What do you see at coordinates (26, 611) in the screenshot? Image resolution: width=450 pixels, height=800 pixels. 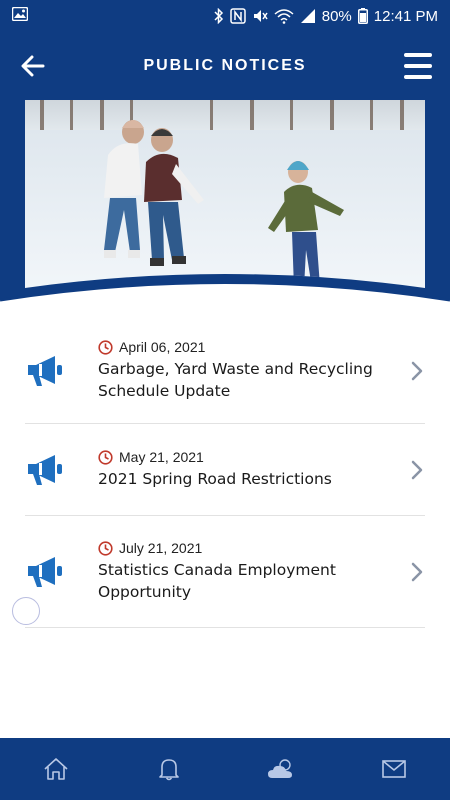 I see `touch-indicator` at bounding box center [26, 611].